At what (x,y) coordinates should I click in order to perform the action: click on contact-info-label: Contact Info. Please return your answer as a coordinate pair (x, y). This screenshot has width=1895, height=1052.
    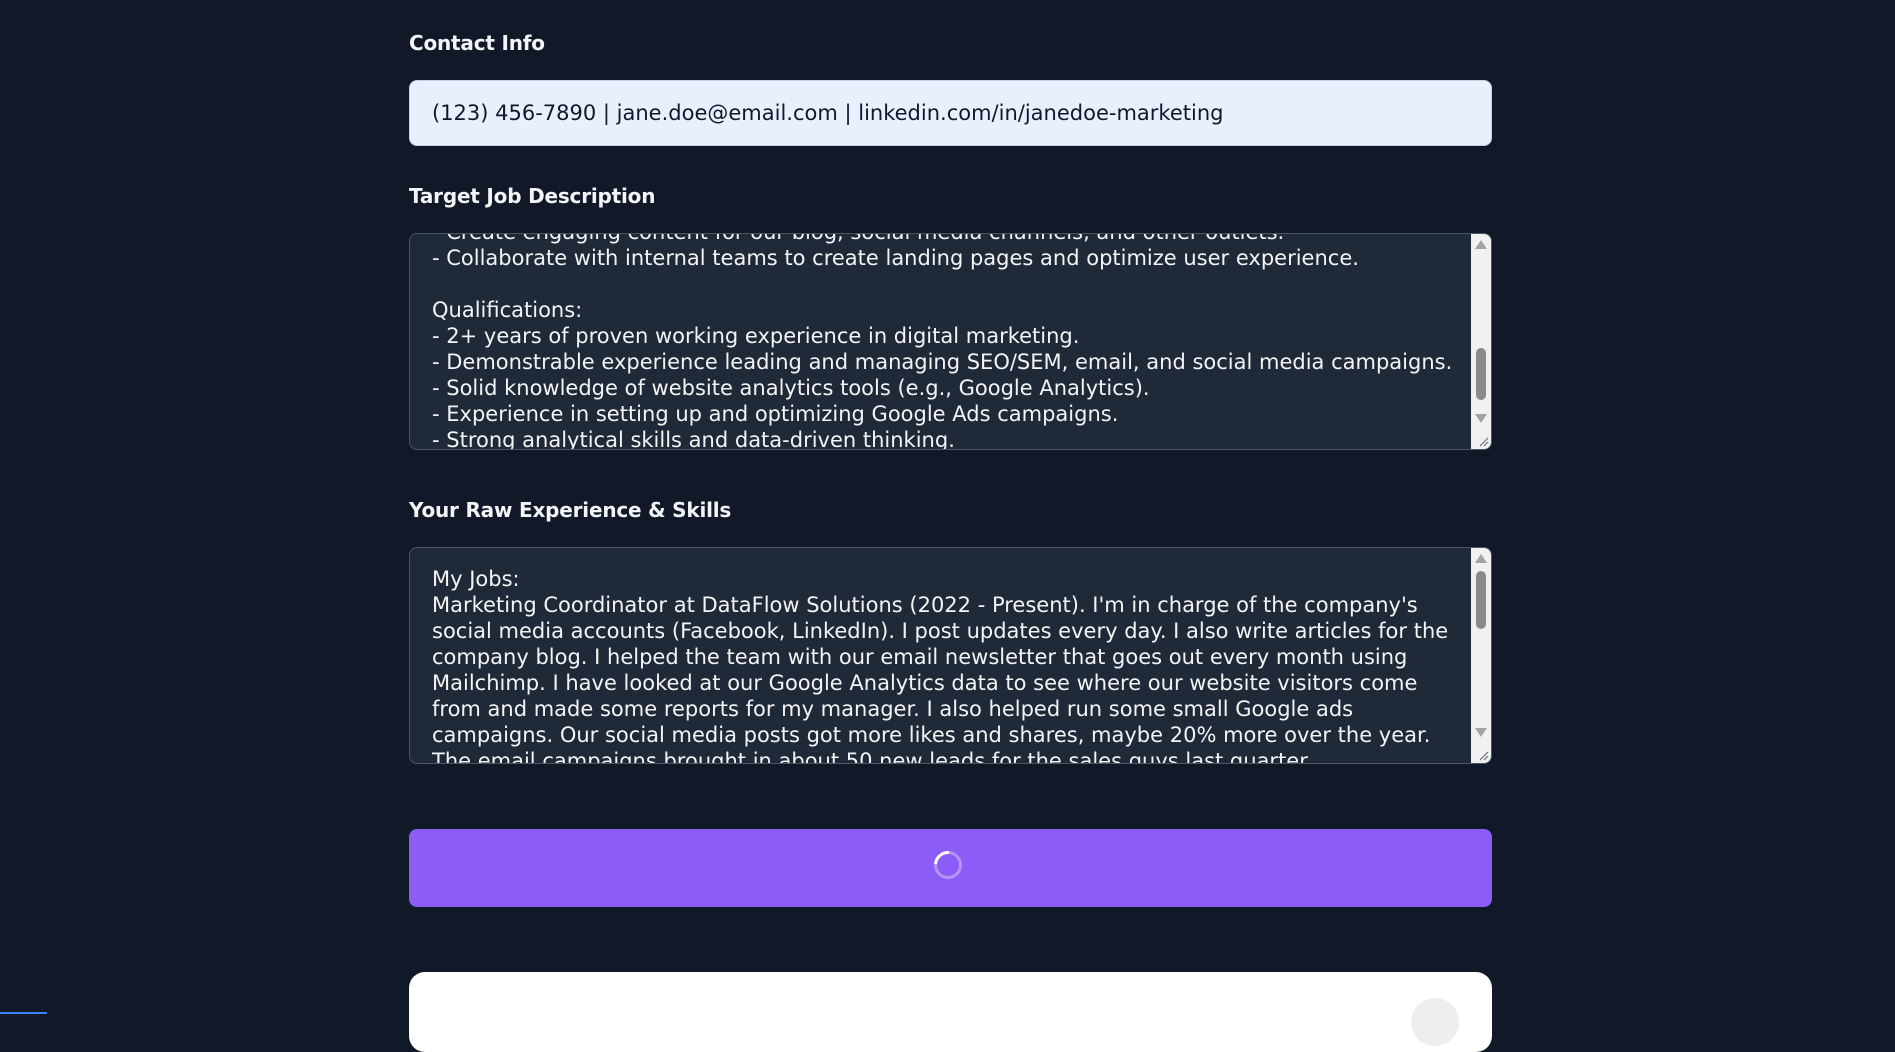
    Looking at the image, I should click on (477, 43).